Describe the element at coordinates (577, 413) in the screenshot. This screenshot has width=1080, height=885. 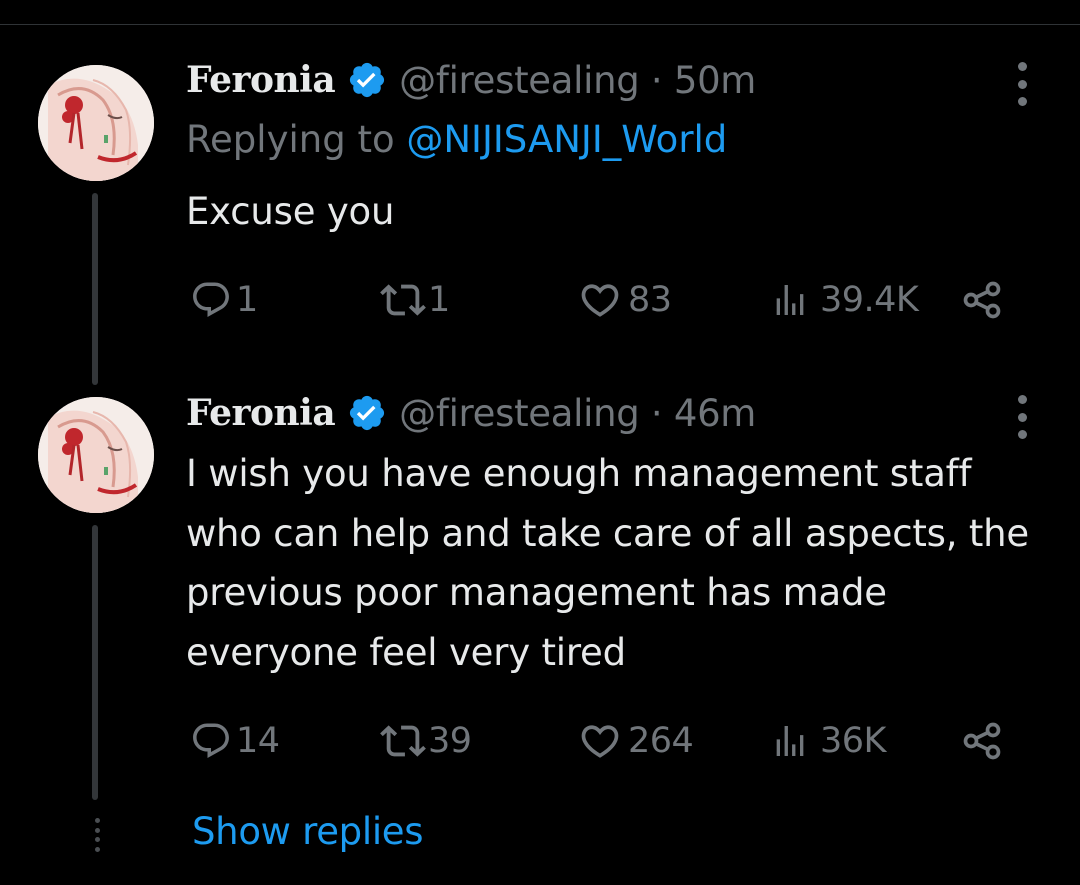
I see `handle-and-time: @firestealing · 46m` at that location.